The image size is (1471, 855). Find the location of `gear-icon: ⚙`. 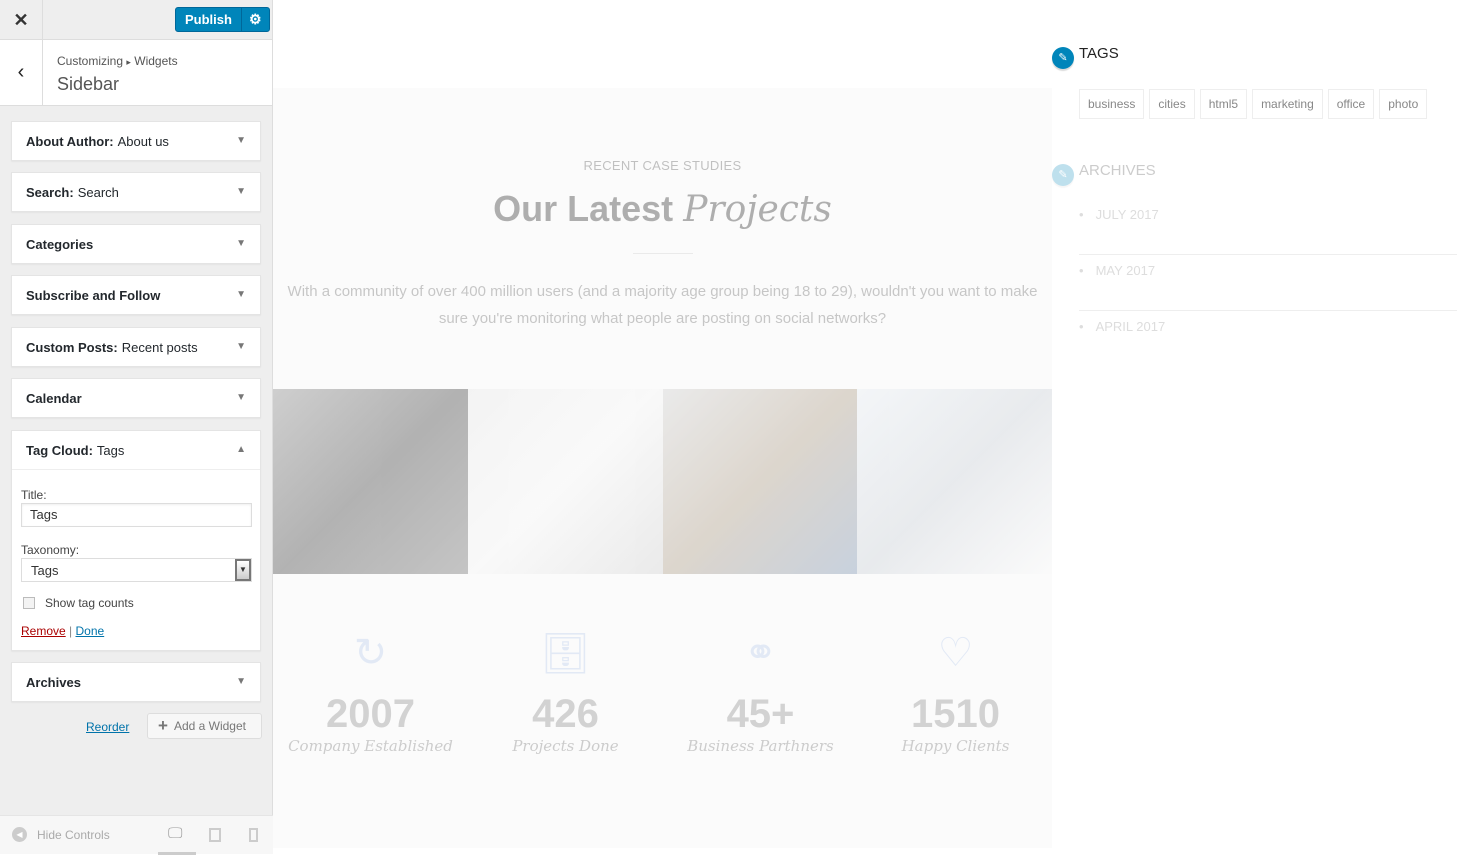

gear-icon: ⚙ is located at coordinates (254, 19).